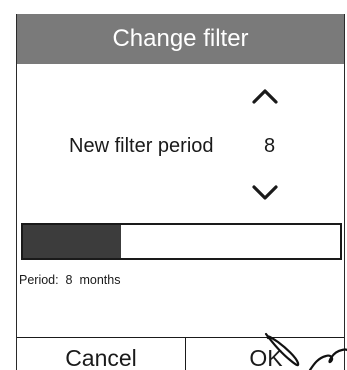  Describe the element at coordinates (141, 146) in the screenshot. I see `filter-period-label: New filter period` at that location.